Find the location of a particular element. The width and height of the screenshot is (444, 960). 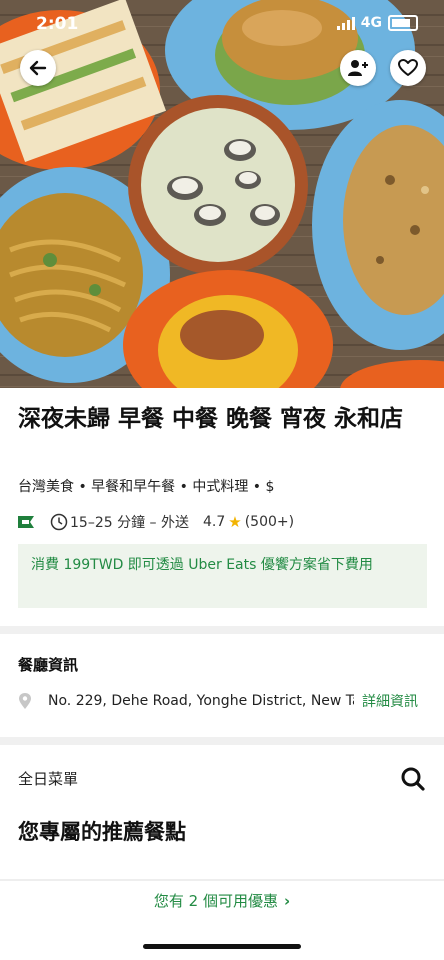

search-icon is located at coordinates (413, 779).